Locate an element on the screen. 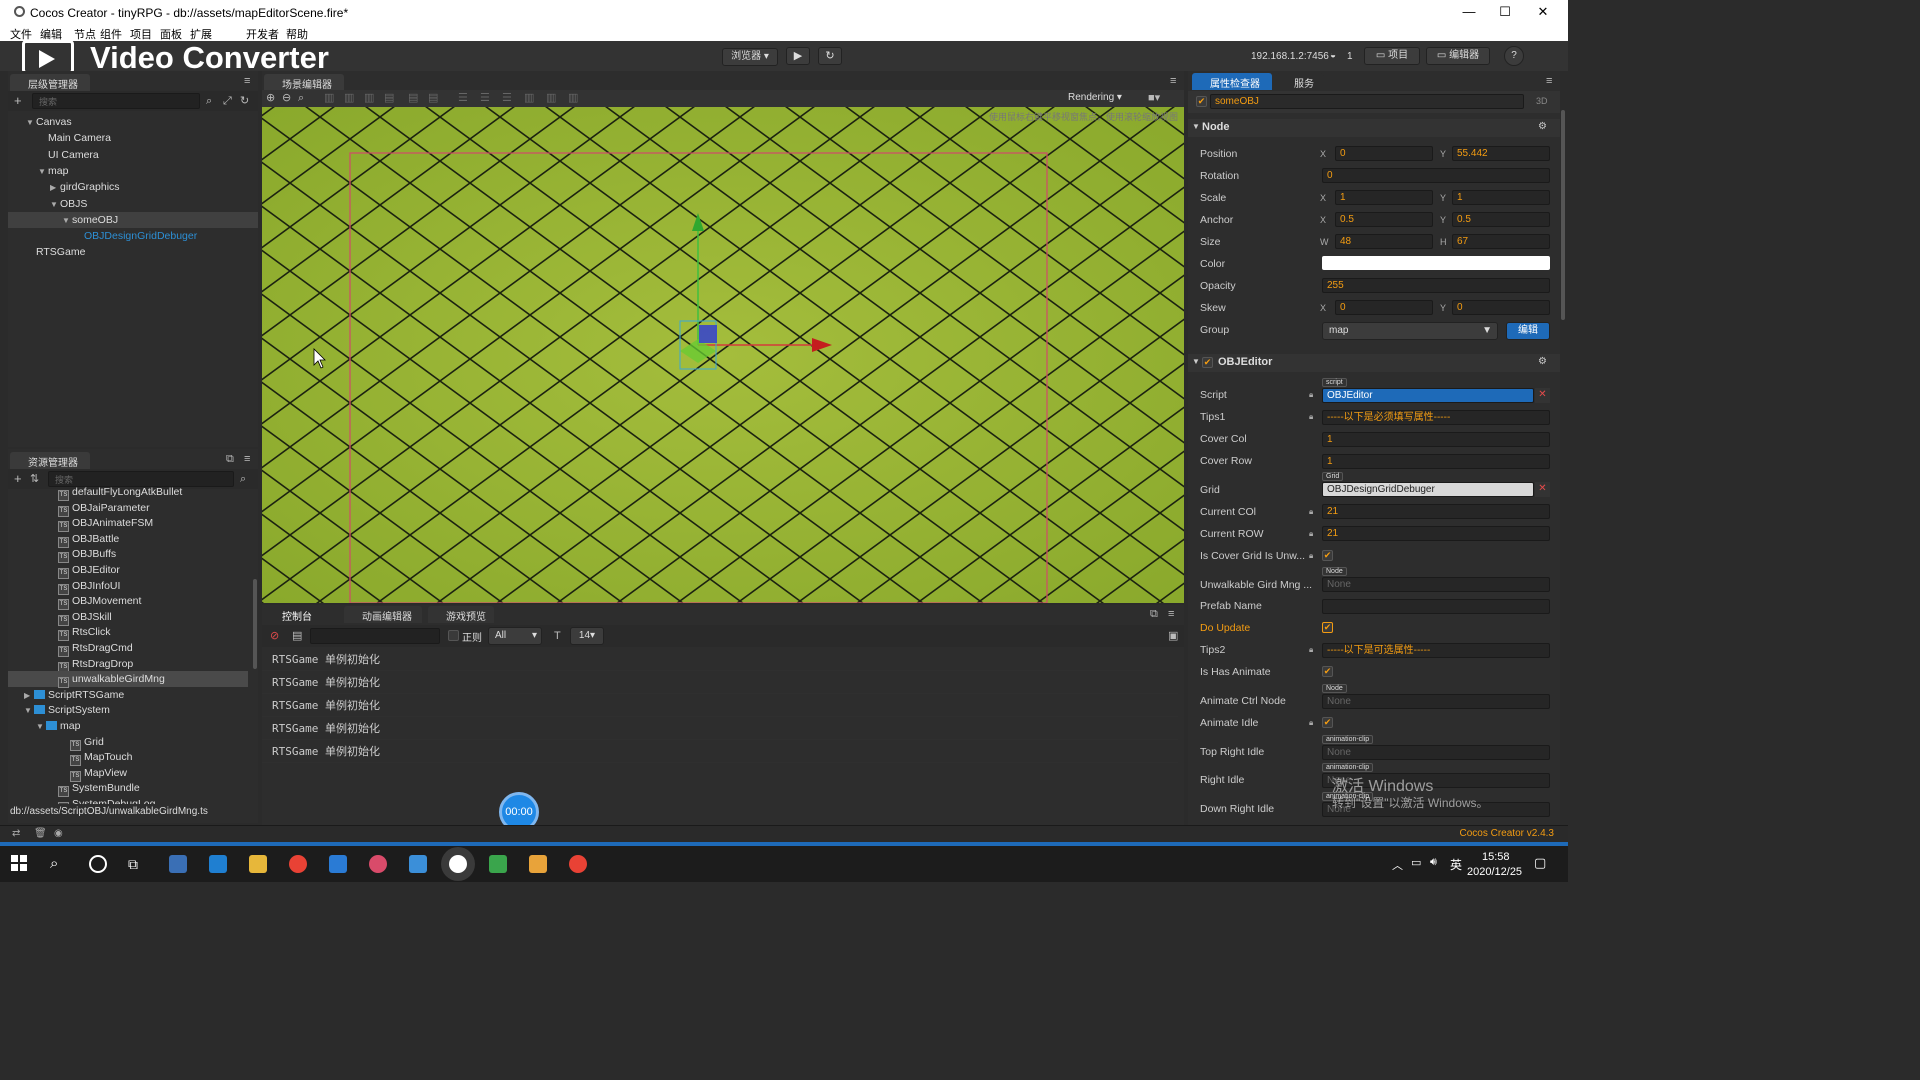 The image size is (1920, 1080). align-center-icon: ▥ is located at coordinates (349, 98).